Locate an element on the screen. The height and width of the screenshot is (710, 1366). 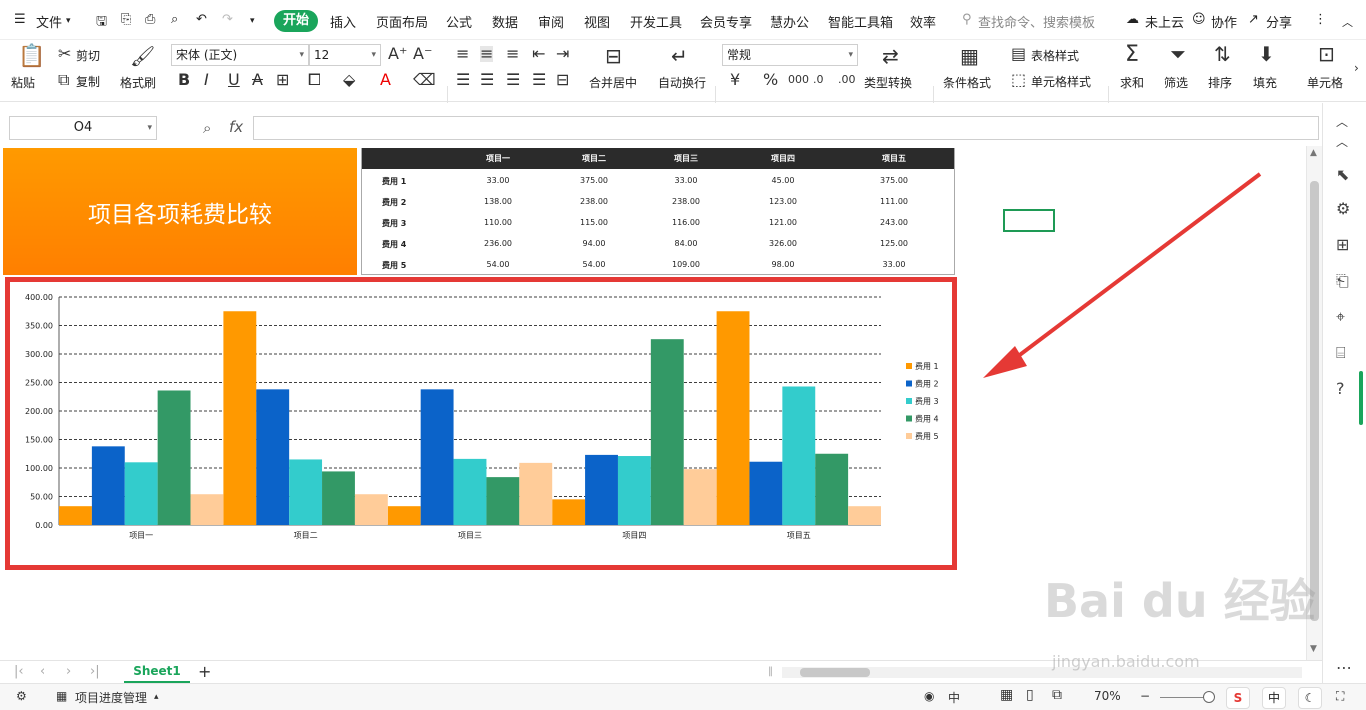
font-shrink-icon: A⁻ is located at coordinates (422, 54).